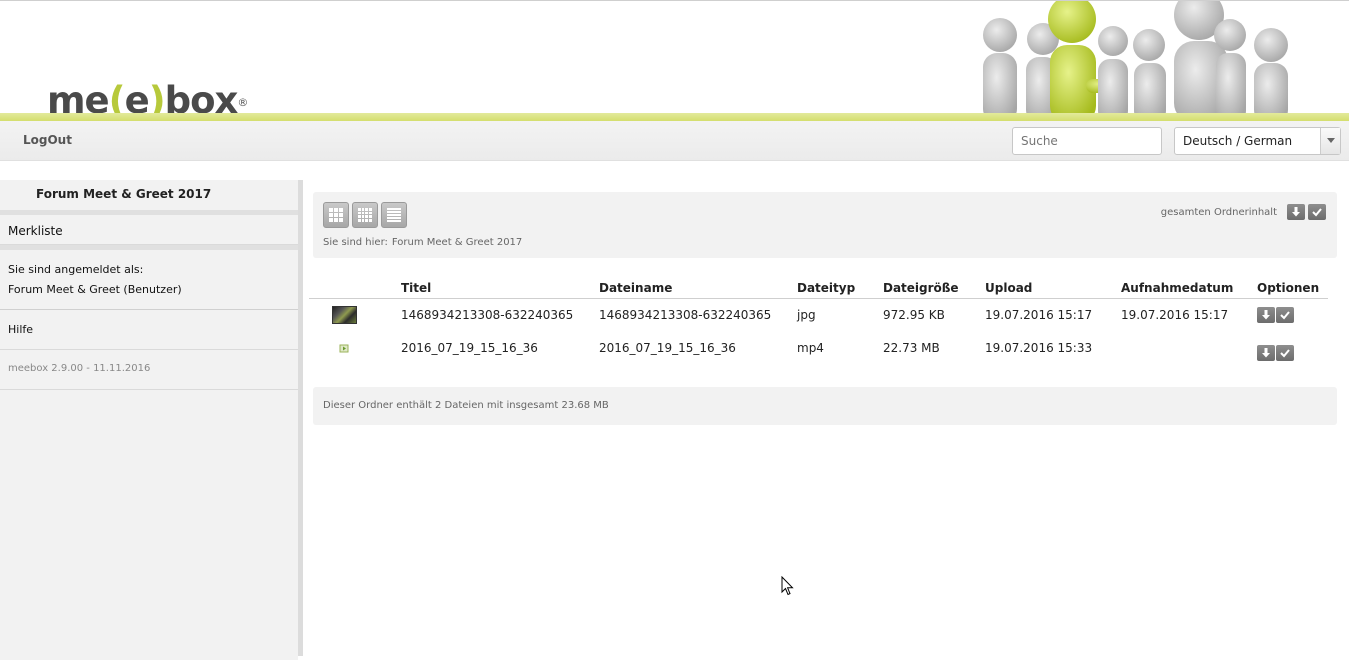 The image size is (1349, 660). I want to click on sidebar-version: meebox 2.9.00 - 11.11.2016, so click(149, 370).